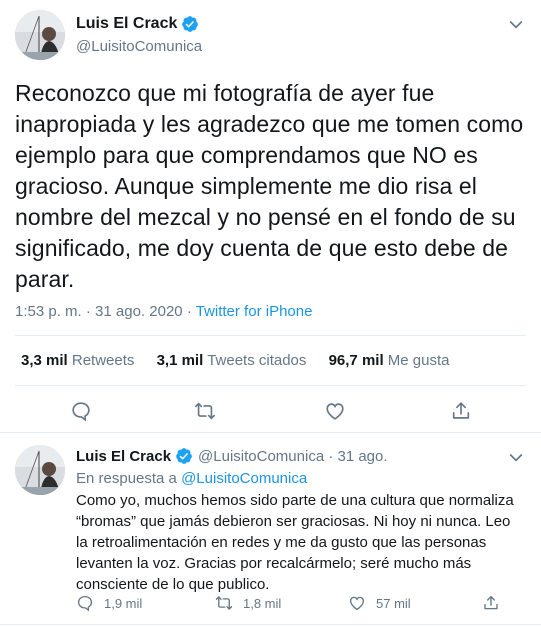 This screenshot has width=541, height=627. What do you see at coordinates (139, 46) in the screenshot?
I see `handle: @LuisitoComunica` at bounding box center [139, 46].